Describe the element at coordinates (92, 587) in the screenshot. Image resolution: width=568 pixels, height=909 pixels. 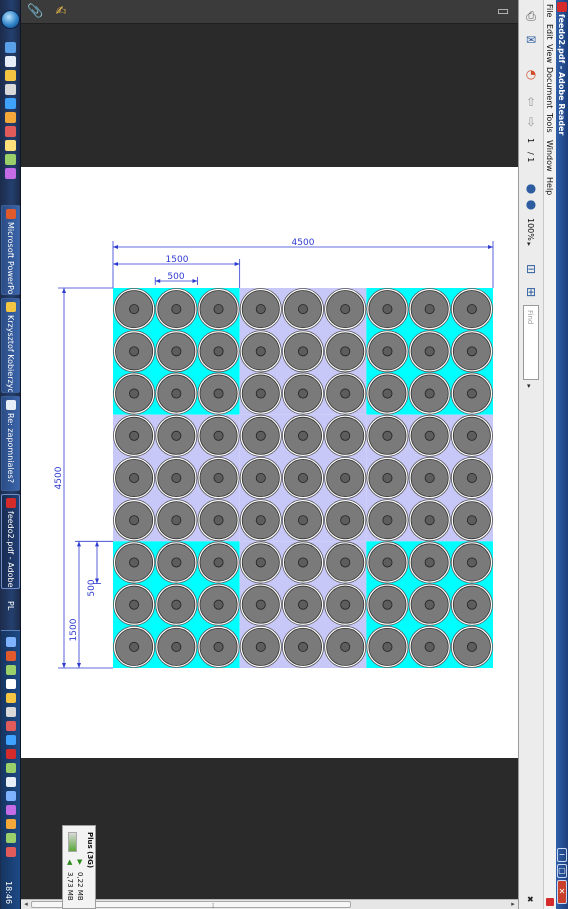
I see `dimension-label-500-left: 500` at that location.